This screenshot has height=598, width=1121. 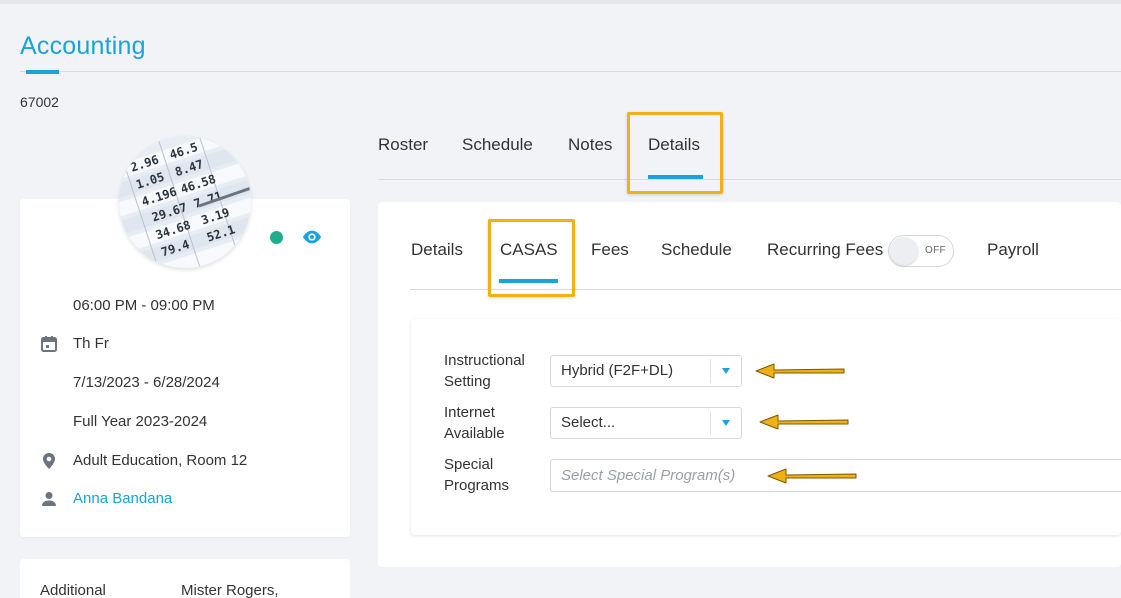 I want to click on top-bar, so click(x=560, y=2).